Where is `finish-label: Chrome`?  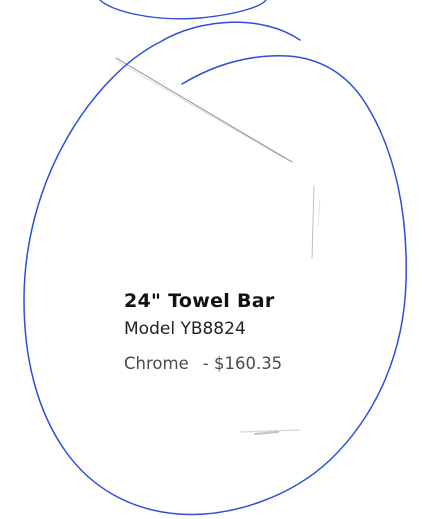
finish-label: Chrome is located at coordinates (156, 363).